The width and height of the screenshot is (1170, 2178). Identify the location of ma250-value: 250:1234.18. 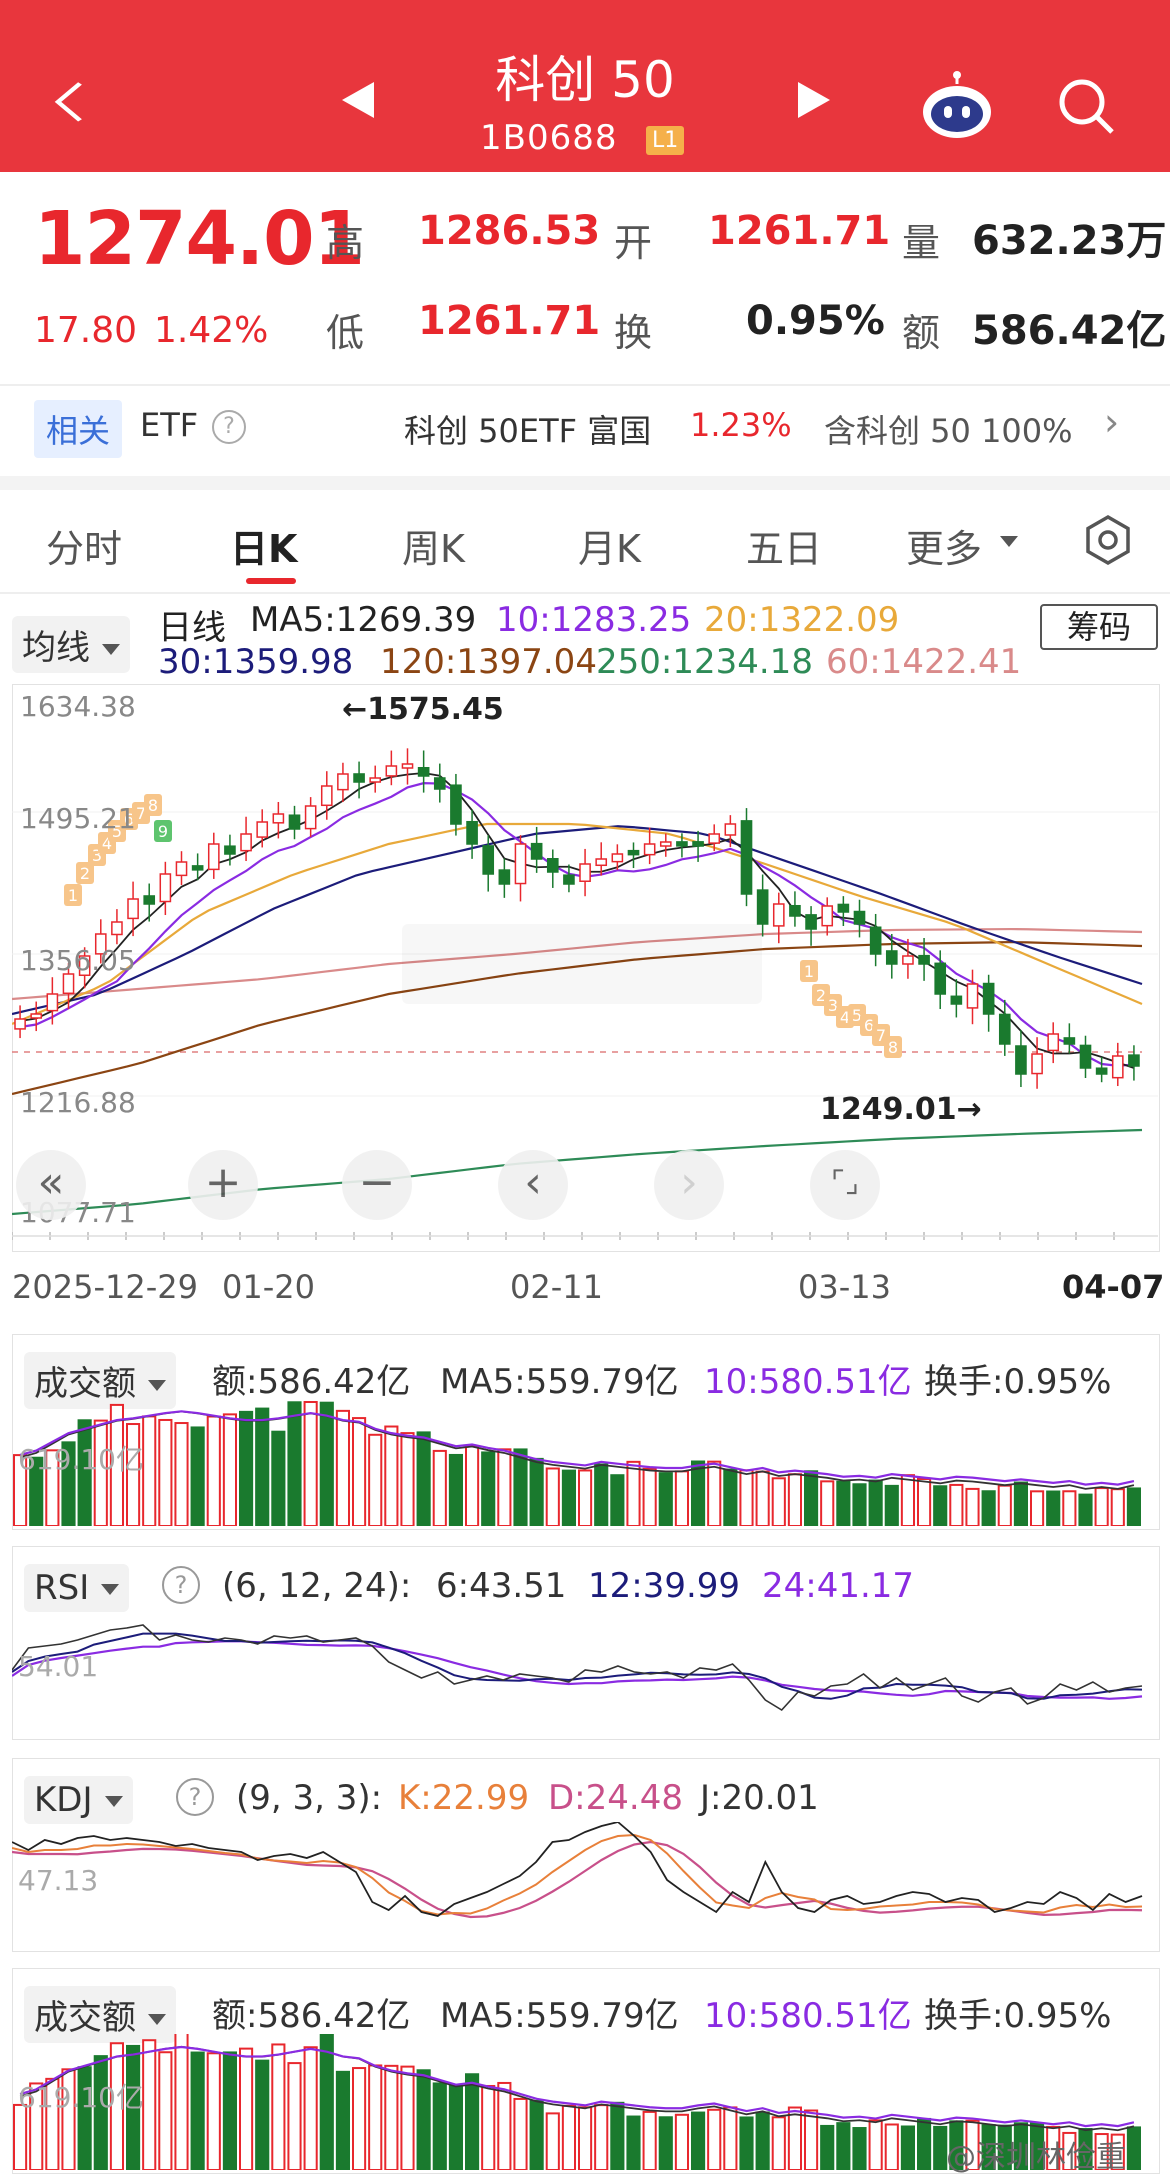
(704, 662).